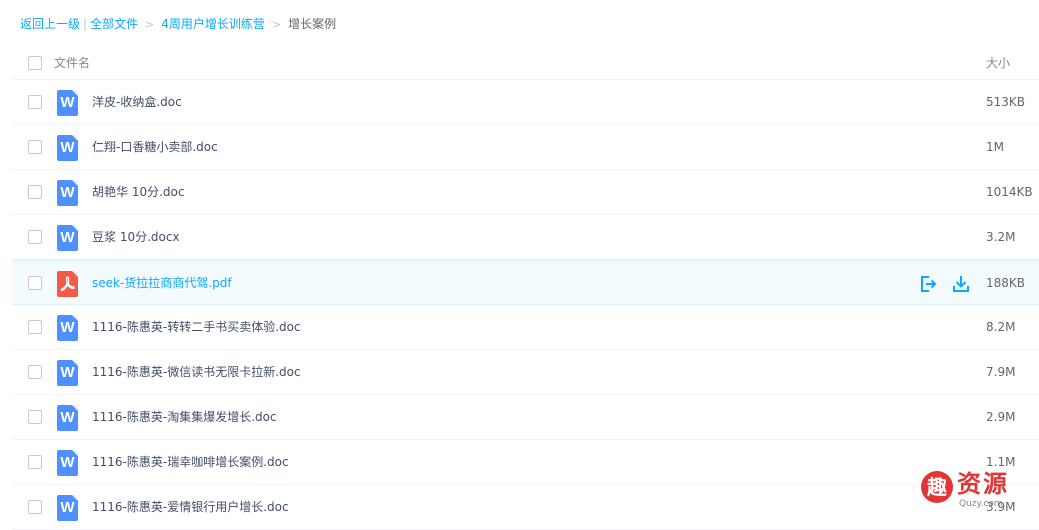 This screenshot has width=1039, height=530. What do you see at coordinates (312, 24) in the screenshot?
I see `breadcrumb-current: 增长案例` at bounding box center [312, 24].